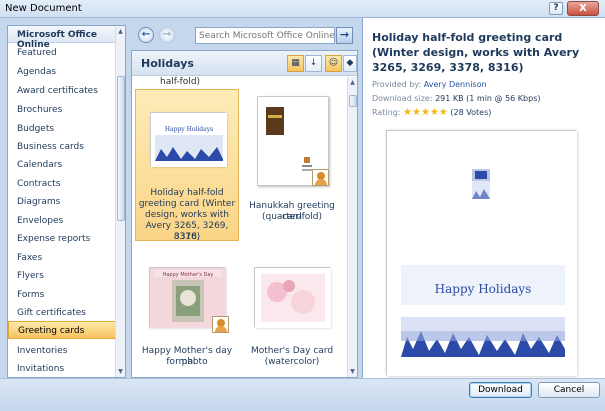  I want to click on gallery-scrollbar: ▲ ▼, so click(352, 227).